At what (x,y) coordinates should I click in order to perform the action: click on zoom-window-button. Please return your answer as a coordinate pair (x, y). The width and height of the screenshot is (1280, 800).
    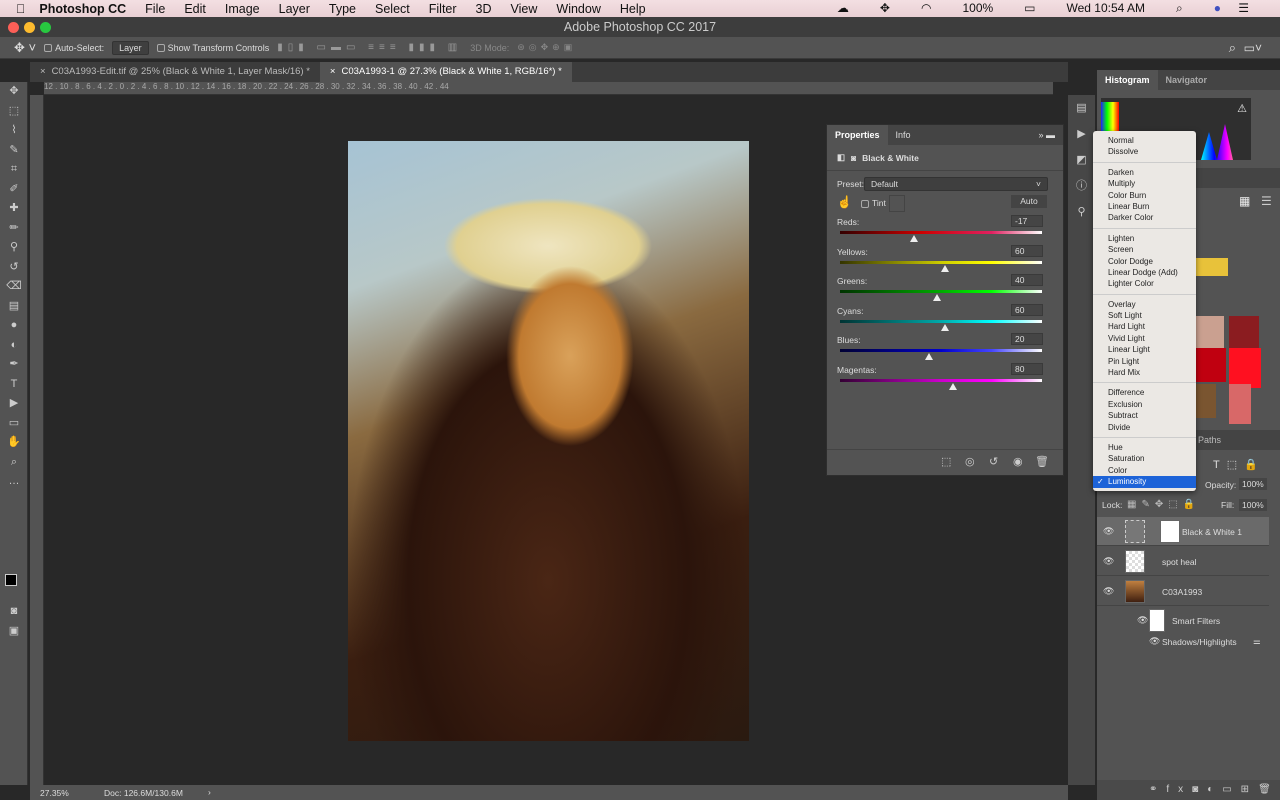
    Looking at the image, I should click on (45, 27).